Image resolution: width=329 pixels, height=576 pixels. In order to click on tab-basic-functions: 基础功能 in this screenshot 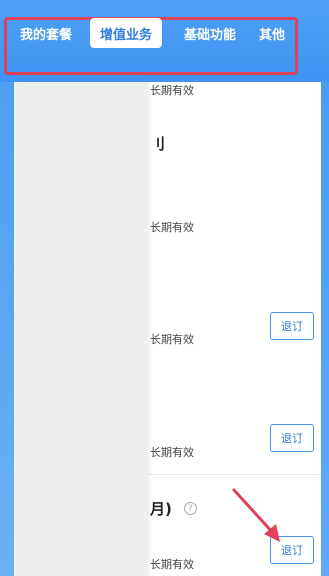, I will do `click(210, 33)`.